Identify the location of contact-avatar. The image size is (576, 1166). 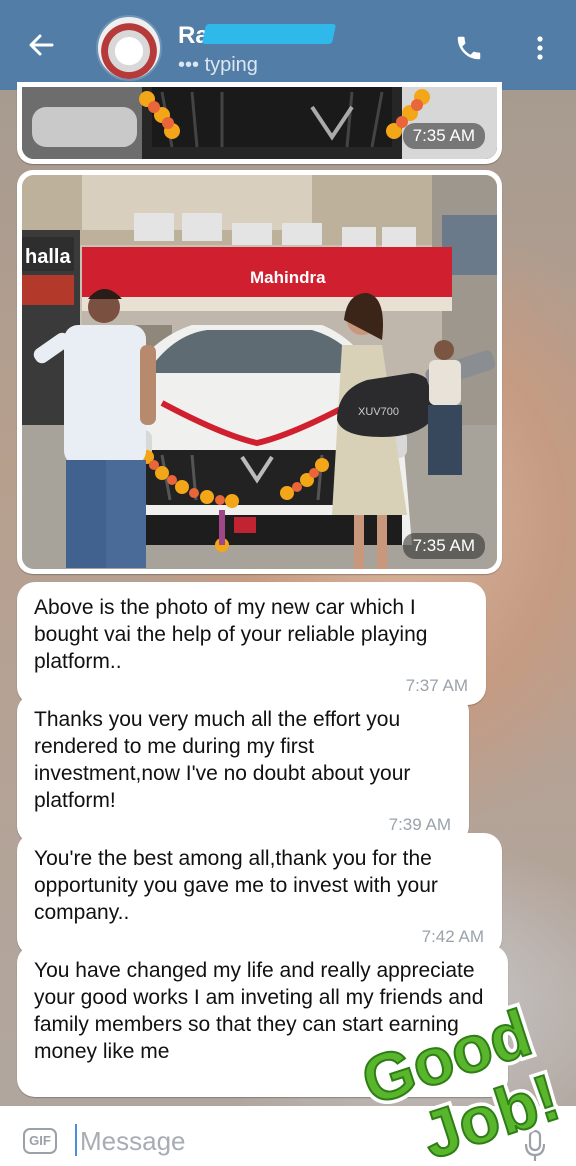
(129, 48).